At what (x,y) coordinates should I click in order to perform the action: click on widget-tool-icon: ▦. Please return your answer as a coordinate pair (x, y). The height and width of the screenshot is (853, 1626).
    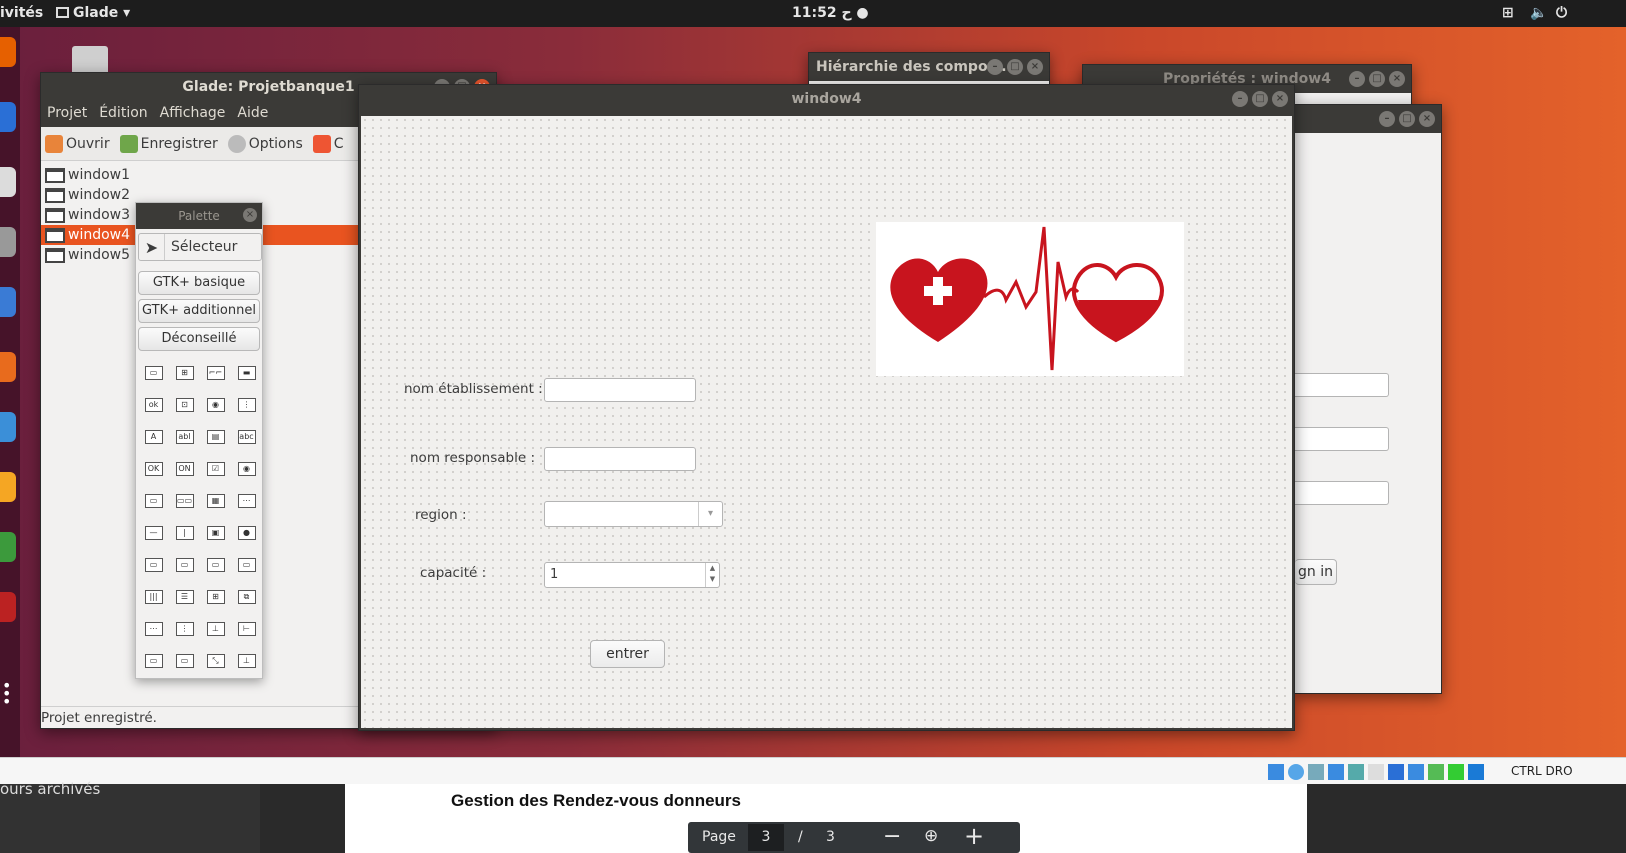
    Looking at the image, I should click on (215, 501).